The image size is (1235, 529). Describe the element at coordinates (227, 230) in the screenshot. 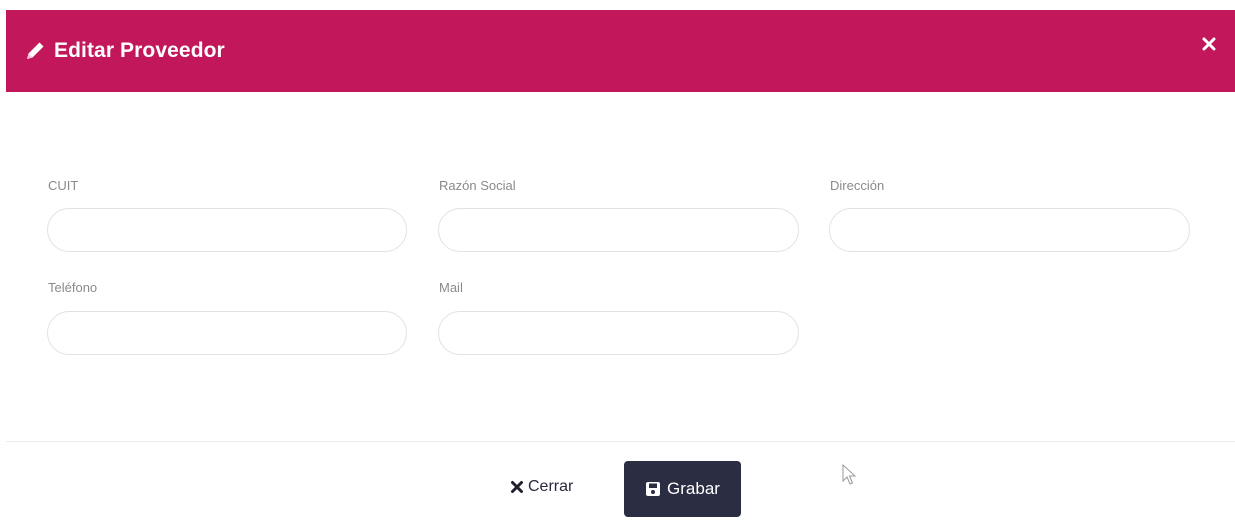

I see `cuit-input` at that location.